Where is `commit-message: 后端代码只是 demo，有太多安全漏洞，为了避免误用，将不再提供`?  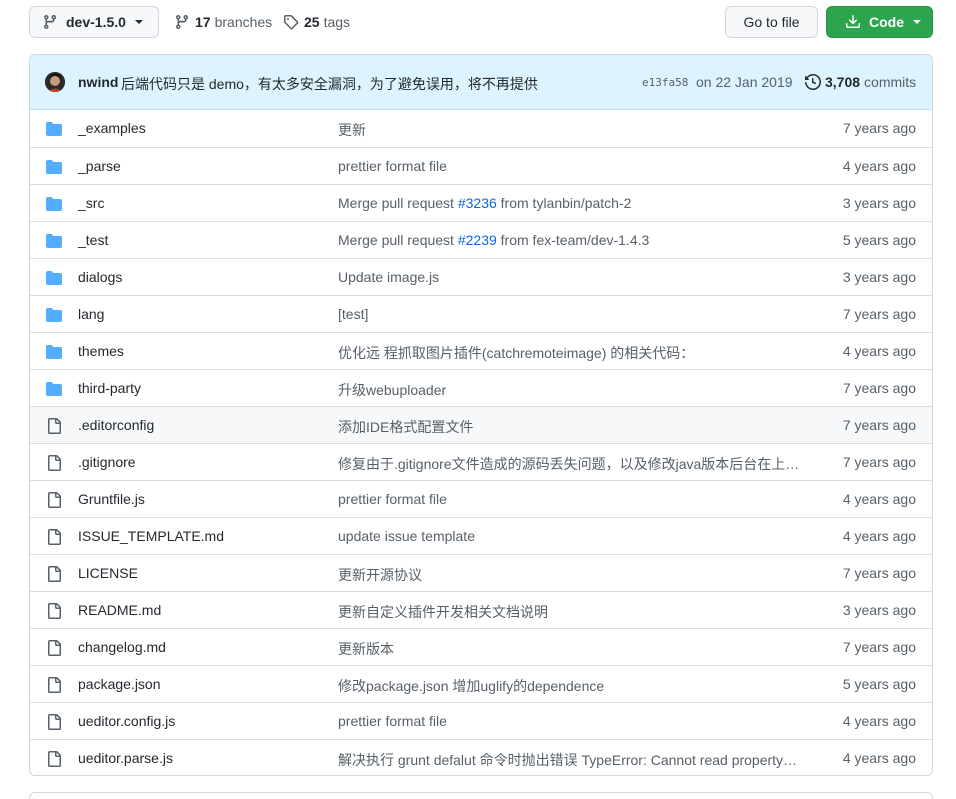 commit-message: 后端代码只是 demo，有太多安全漏洞，为了避免误用，将不再提供 is located at coordinates (329, 84).